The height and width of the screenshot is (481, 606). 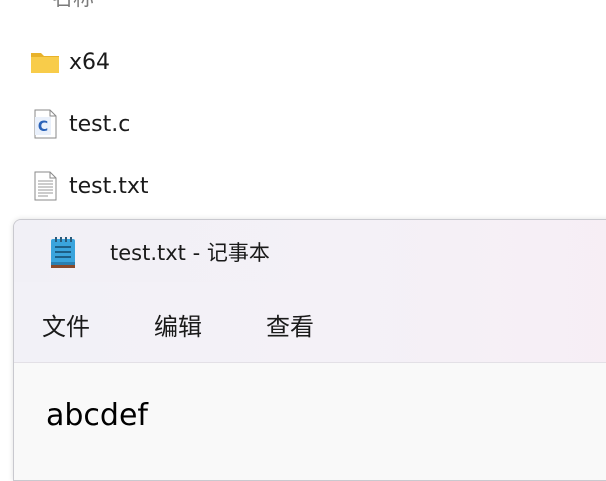 What do you see at coordinates (45, 186) in the screenshot?
I see `text-file-icon` at bounding box center [45, 186].